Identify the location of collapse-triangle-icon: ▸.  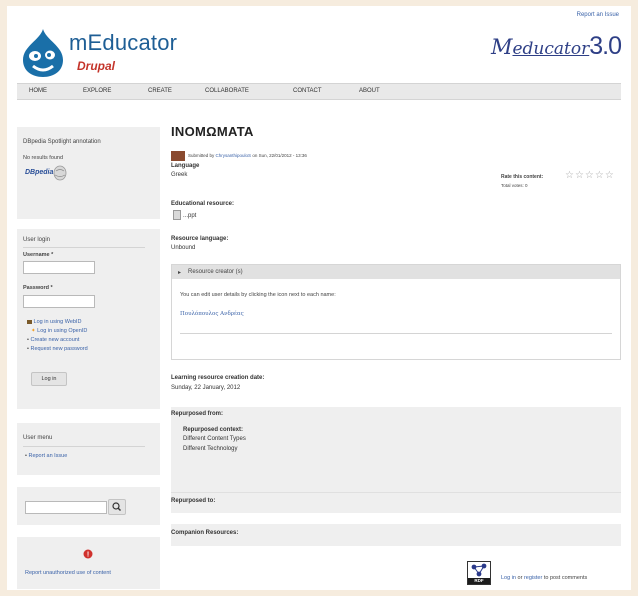
(180, 273).